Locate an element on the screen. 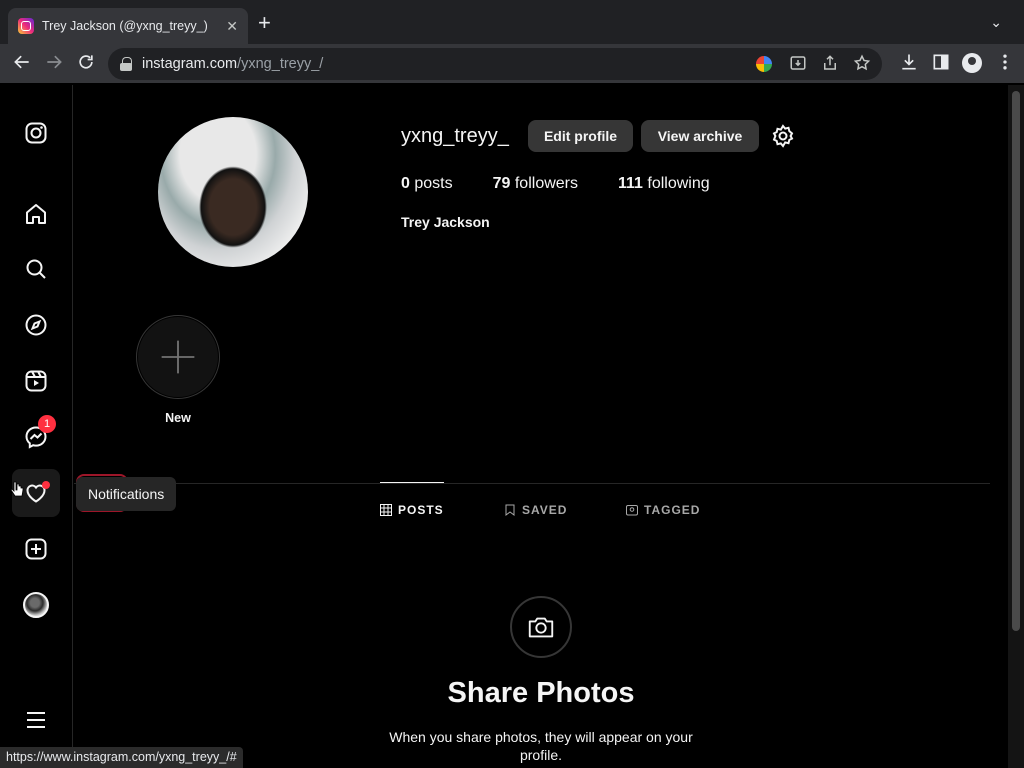  google-lens-icon is located at coordinates (766, 64).